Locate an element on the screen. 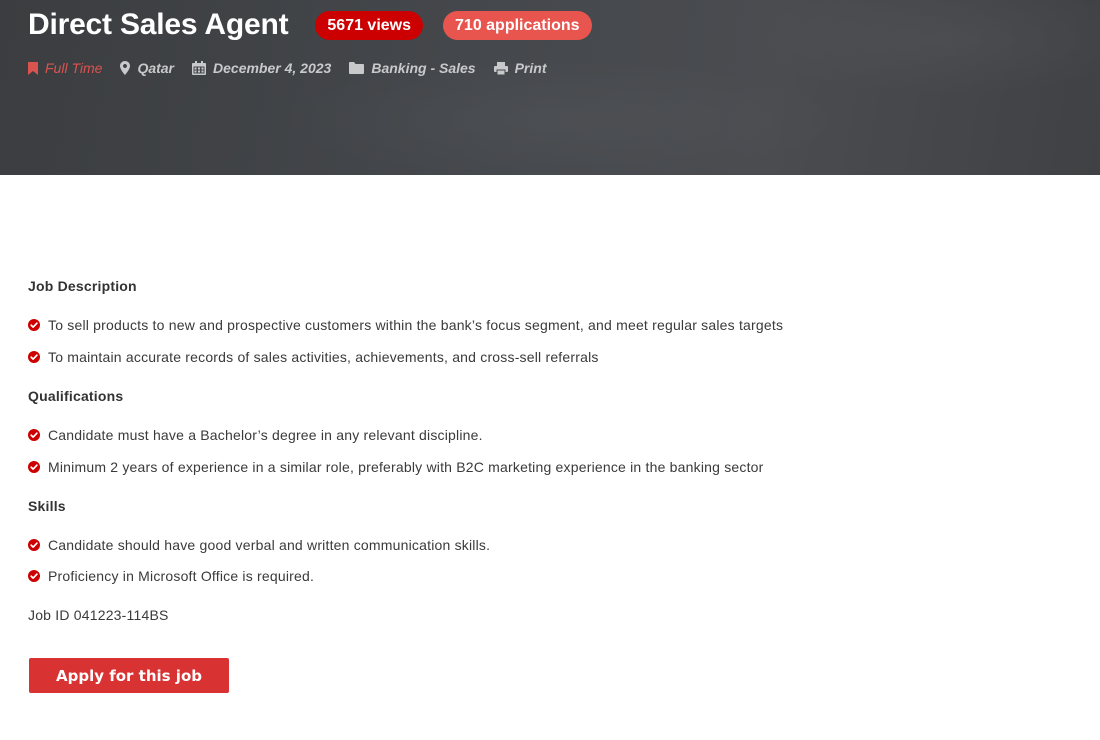 The height and width of the screenshot is (740, 1100). map-marker-icon is located at coordinates (125, 68).